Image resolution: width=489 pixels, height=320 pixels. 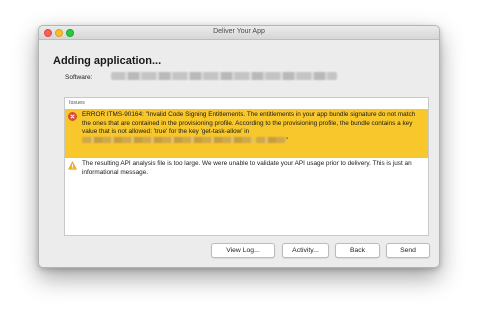 What do you see at coordinates (72, 116) in the screenshot?
I see `error-icon` at bounding box center [72, 116].